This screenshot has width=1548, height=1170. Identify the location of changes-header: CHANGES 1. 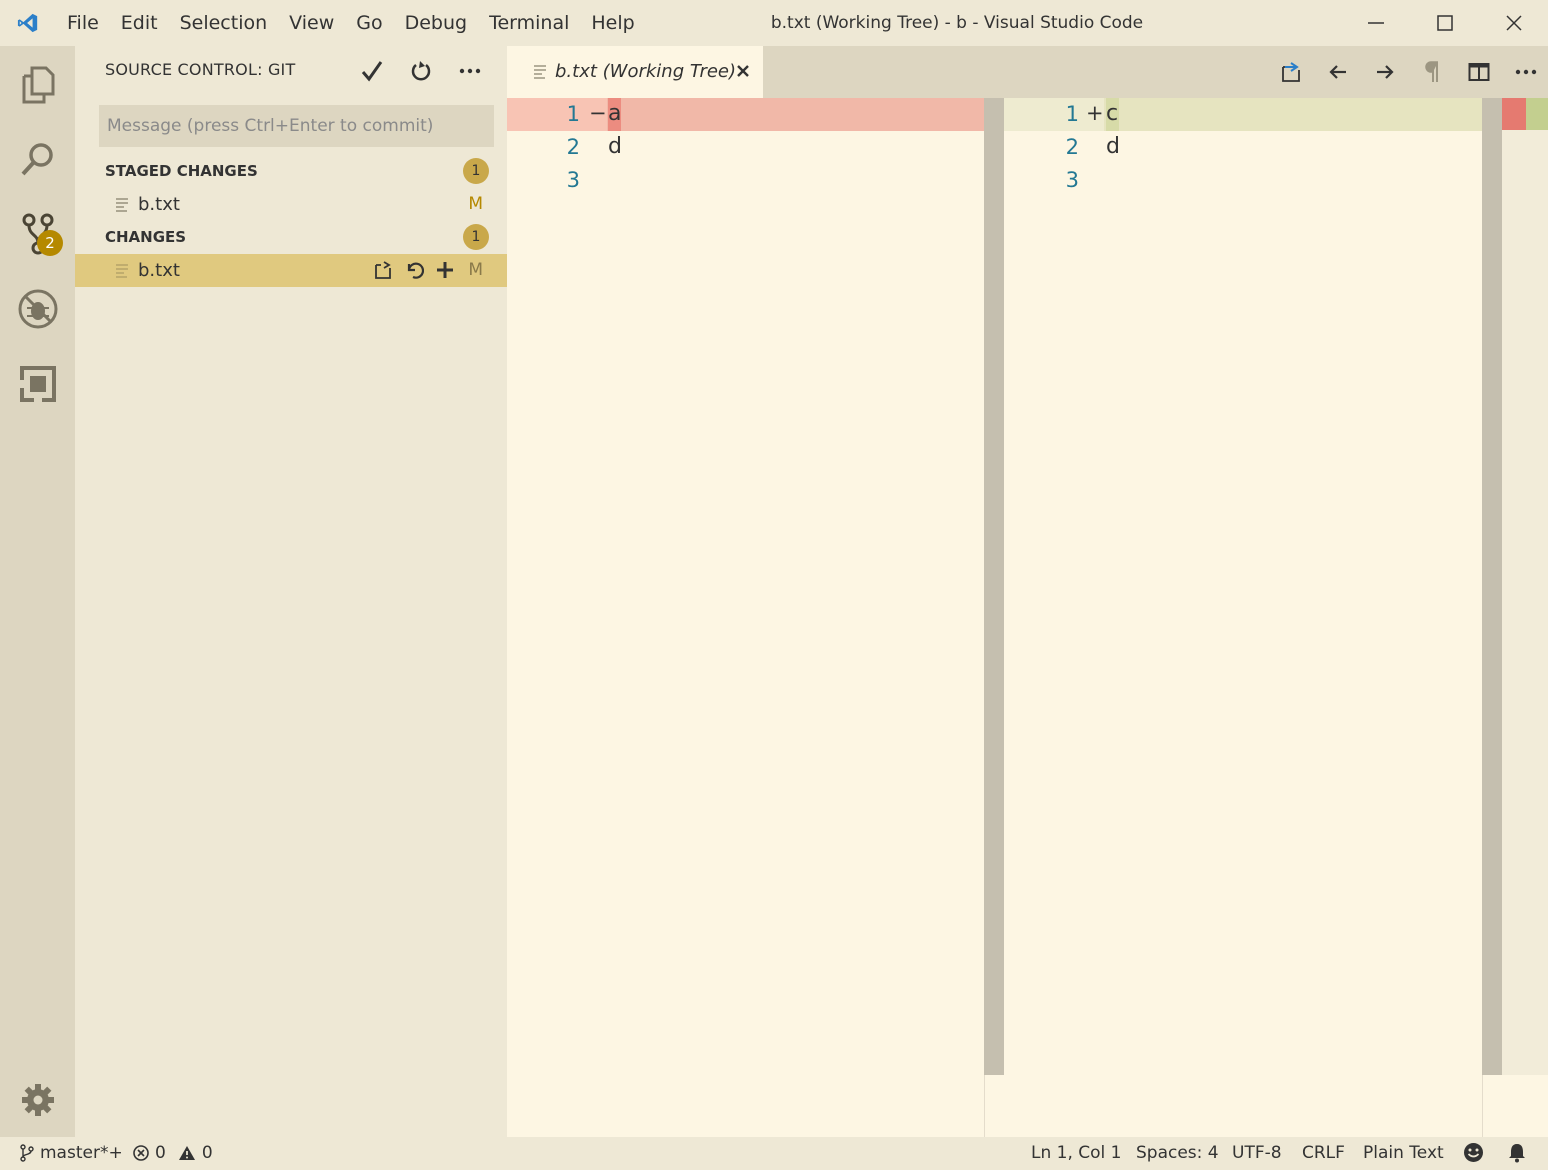
(291, 237).